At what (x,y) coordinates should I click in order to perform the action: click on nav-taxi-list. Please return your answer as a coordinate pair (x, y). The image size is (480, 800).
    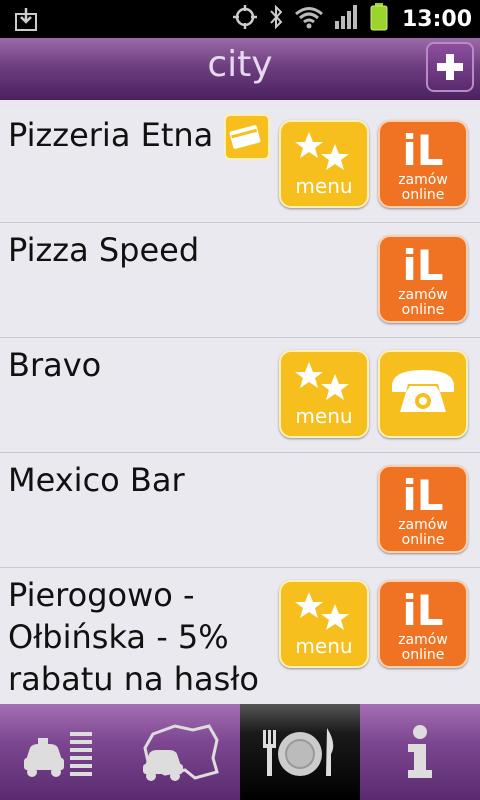
    Looking at the image, I should click on (60, 752).